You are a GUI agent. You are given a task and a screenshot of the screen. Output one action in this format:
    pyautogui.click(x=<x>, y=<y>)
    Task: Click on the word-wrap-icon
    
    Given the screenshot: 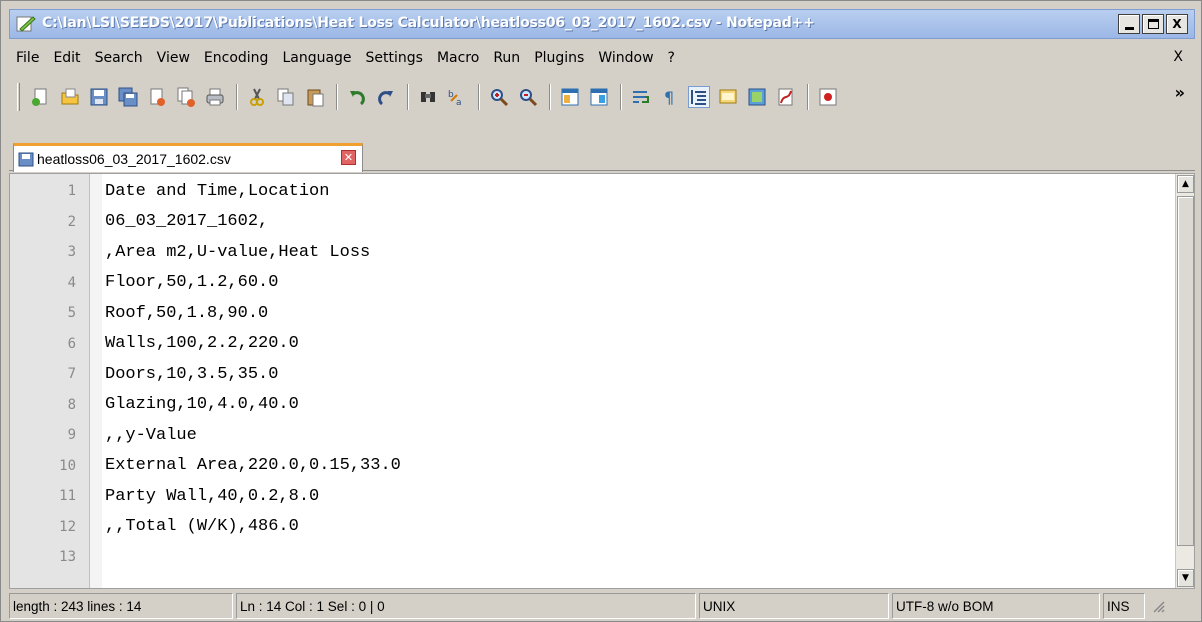 What is the action you would take?
    pyautogui.click(x=641, y=97)
    